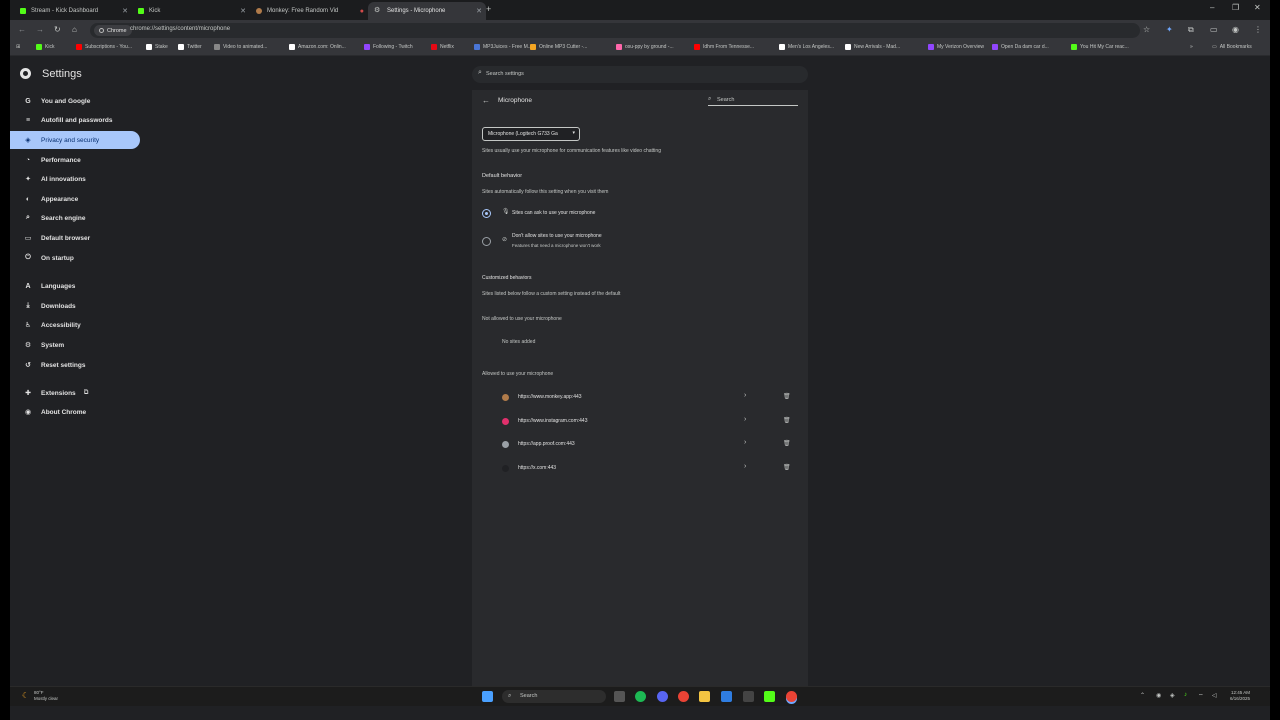  Describe the element at coordinates (619, 696) in the screenshot. I see `task-view-icon` at that location.